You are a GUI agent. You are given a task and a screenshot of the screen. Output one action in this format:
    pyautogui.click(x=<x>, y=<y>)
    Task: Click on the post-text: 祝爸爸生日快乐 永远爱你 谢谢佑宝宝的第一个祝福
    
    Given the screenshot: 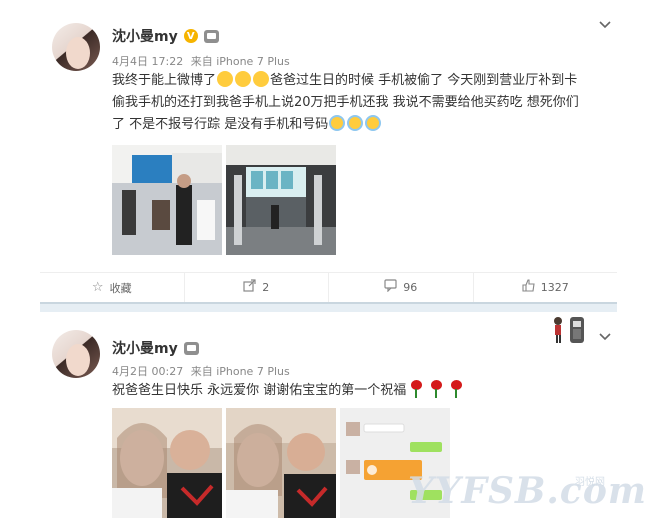 What is the action you would take?
    pyautogui.click(x=347, y=391)
    